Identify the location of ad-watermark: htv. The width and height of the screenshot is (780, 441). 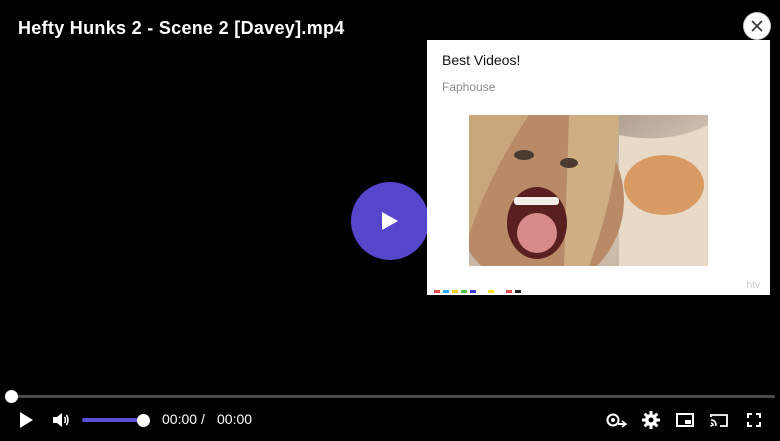
(753, 285).